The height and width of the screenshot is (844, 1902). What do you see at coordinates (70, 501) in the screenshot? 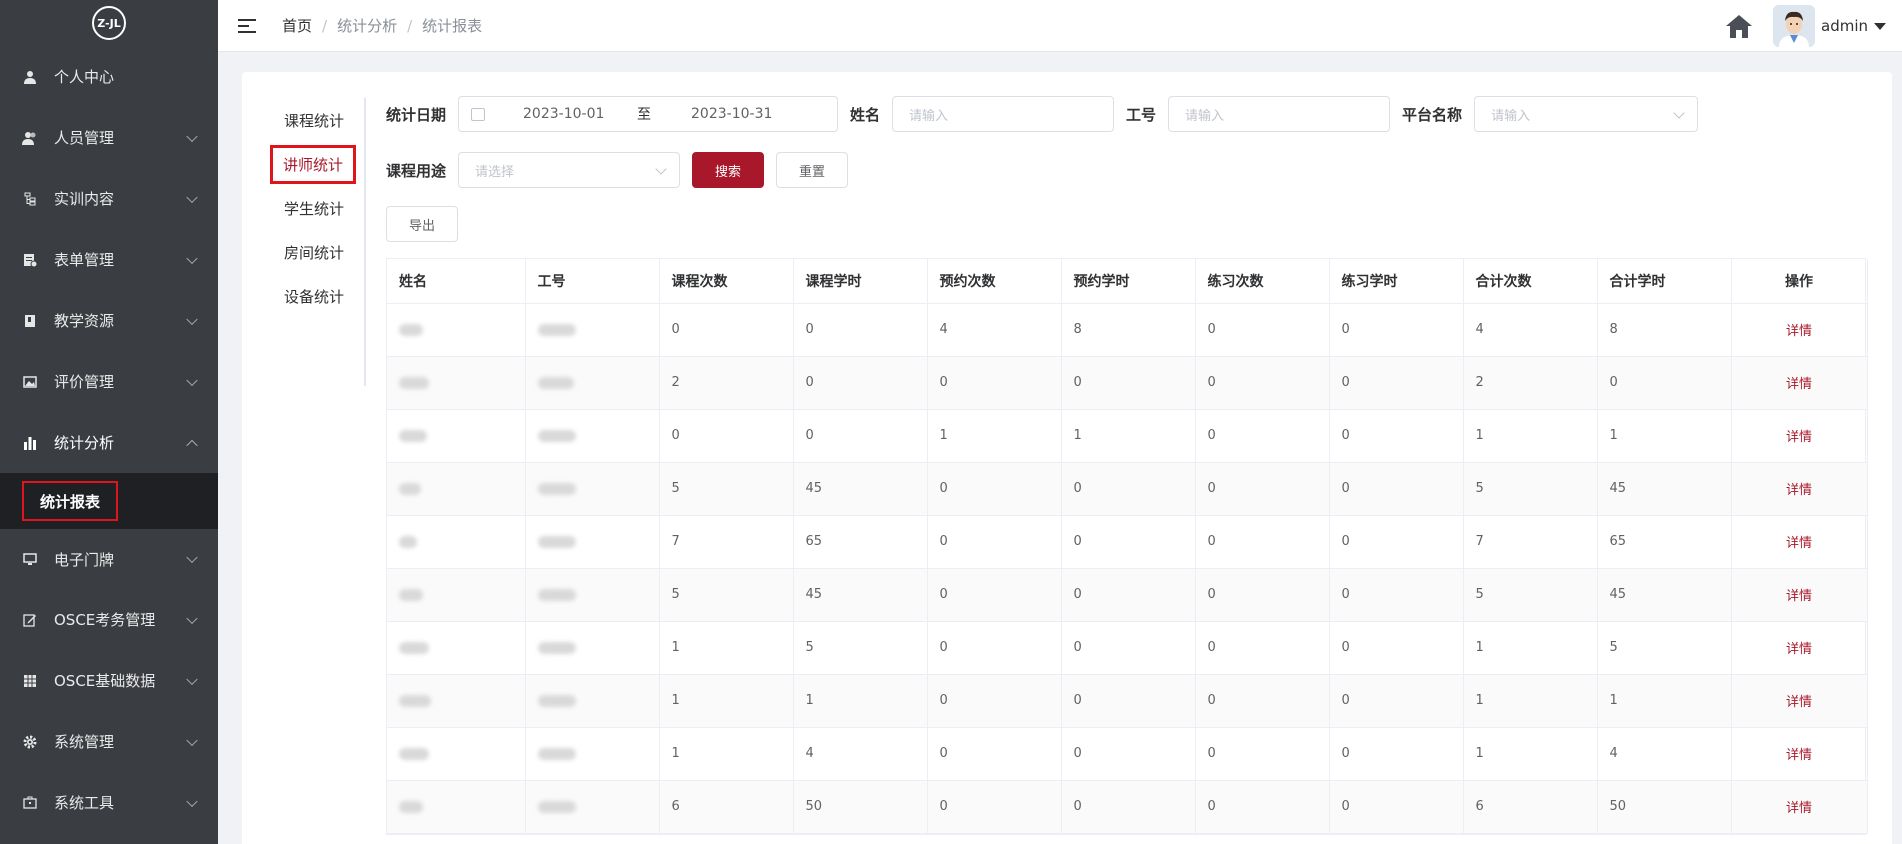
I see `sidebar-subitem-report: 统计报表` at bounding box center [70, 501].